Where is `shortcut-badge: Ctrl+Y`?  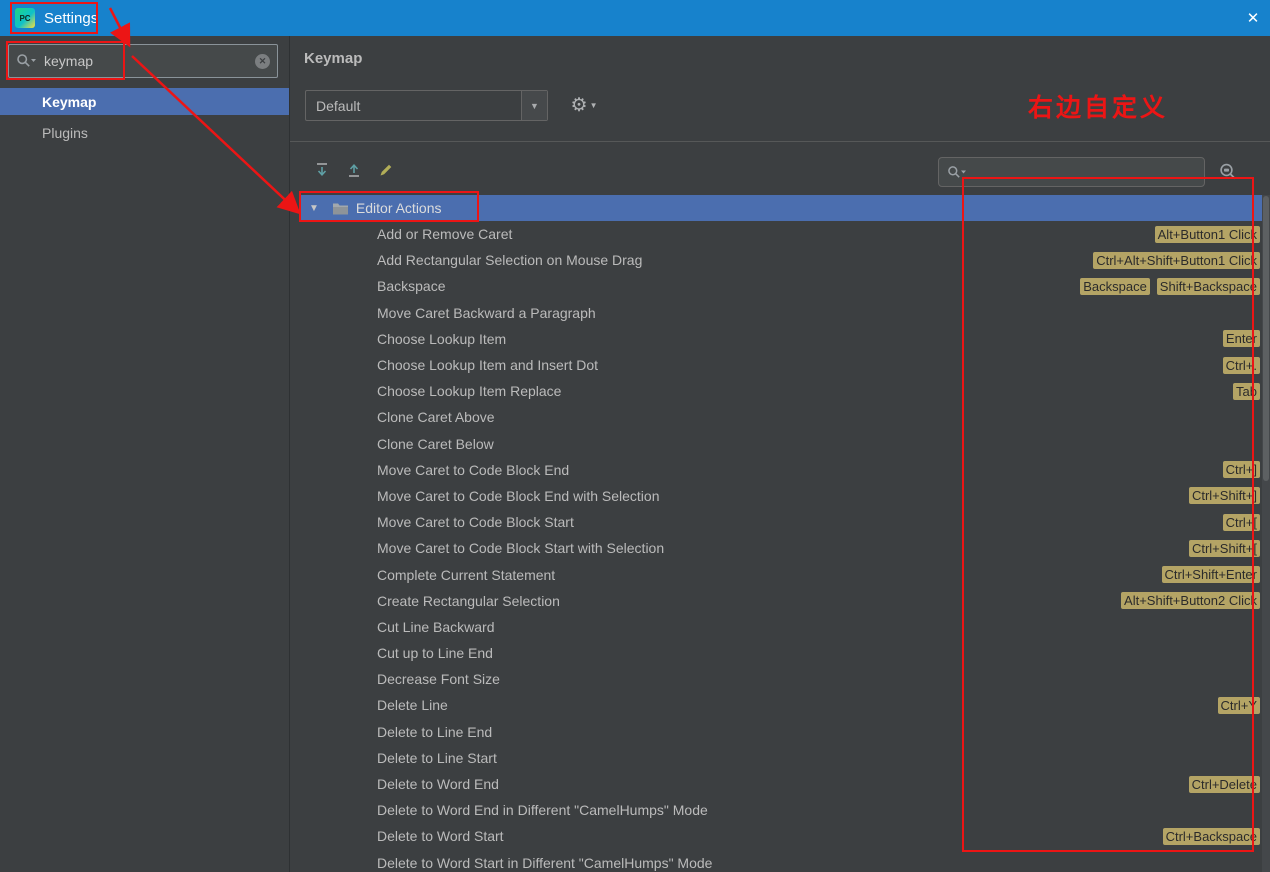
shortcut-badge: Ctrl+Y is located at coordinates (1238, 705).